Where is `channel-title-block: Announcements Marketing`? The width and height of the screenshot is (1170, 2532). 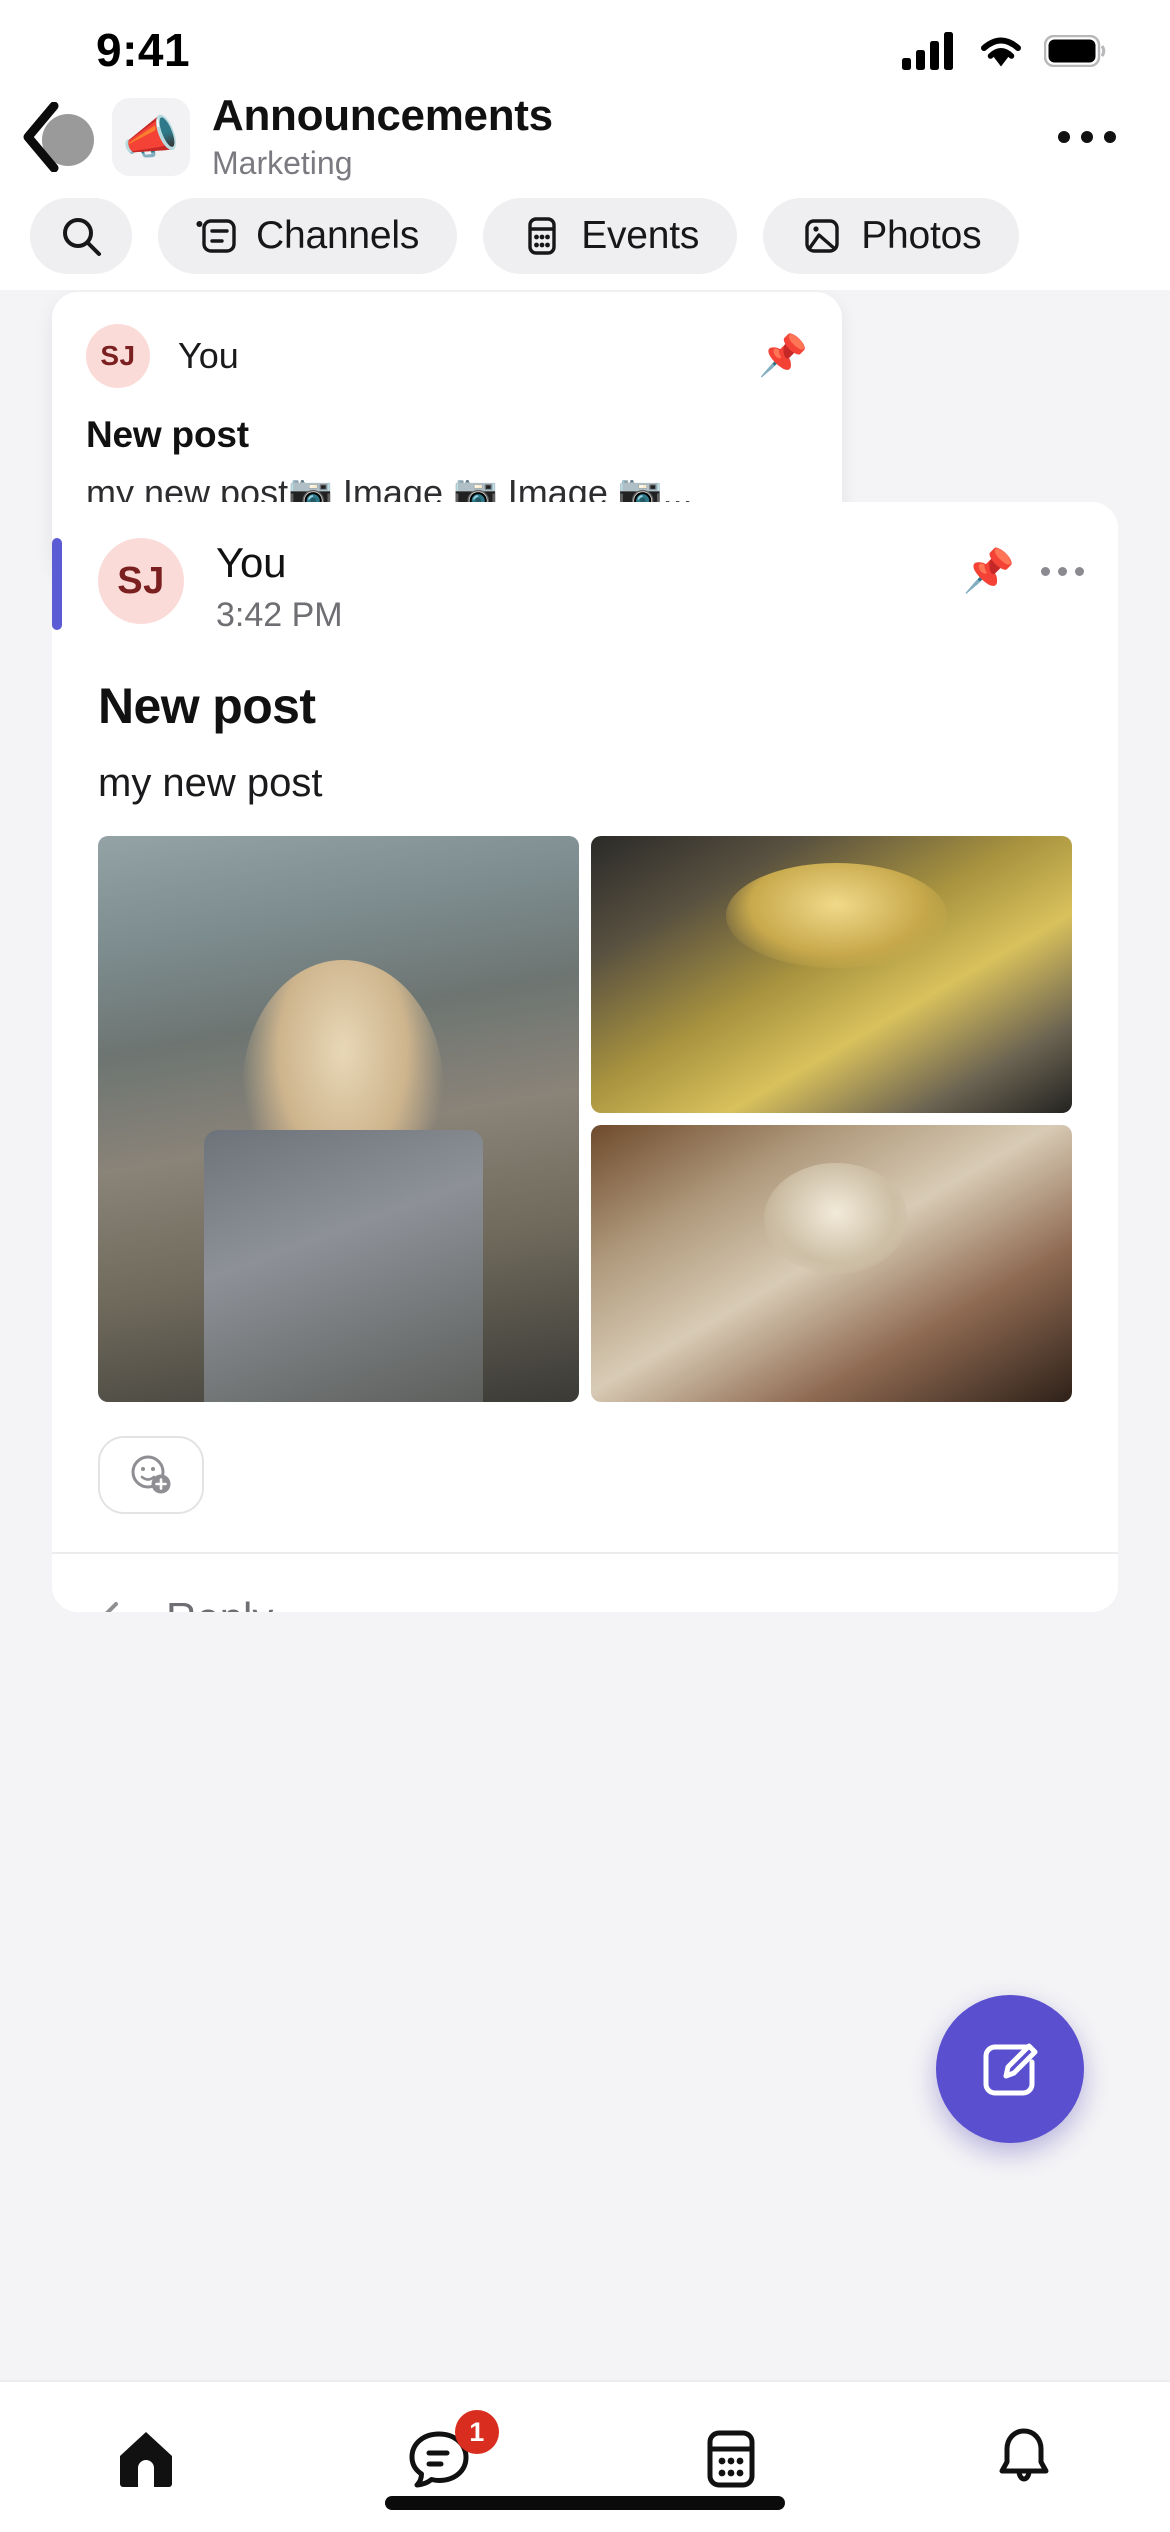 channel-title-block: Announcements Marketing is located at coordinates (382, 136).